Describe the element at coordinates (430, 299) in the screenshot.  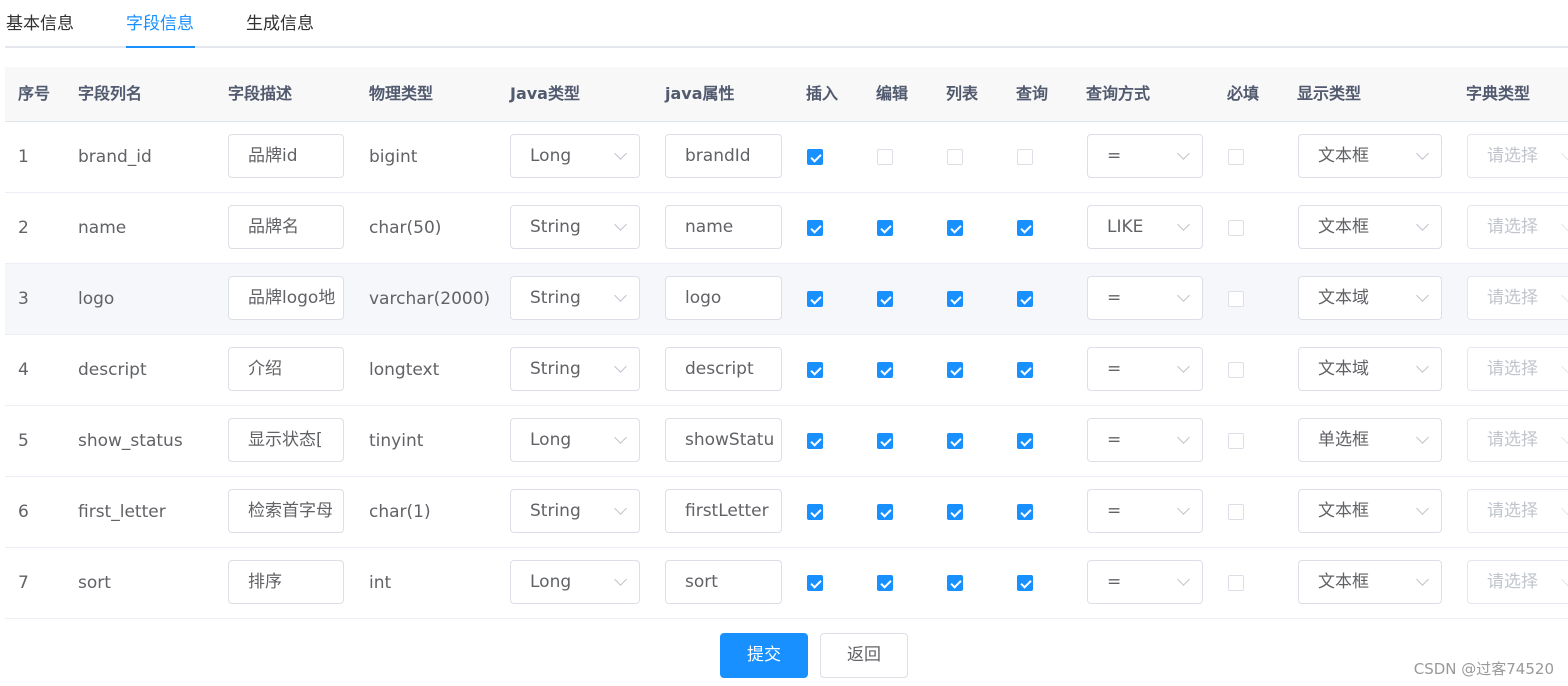
I see `physical-type: varchar(2000)` at that location.